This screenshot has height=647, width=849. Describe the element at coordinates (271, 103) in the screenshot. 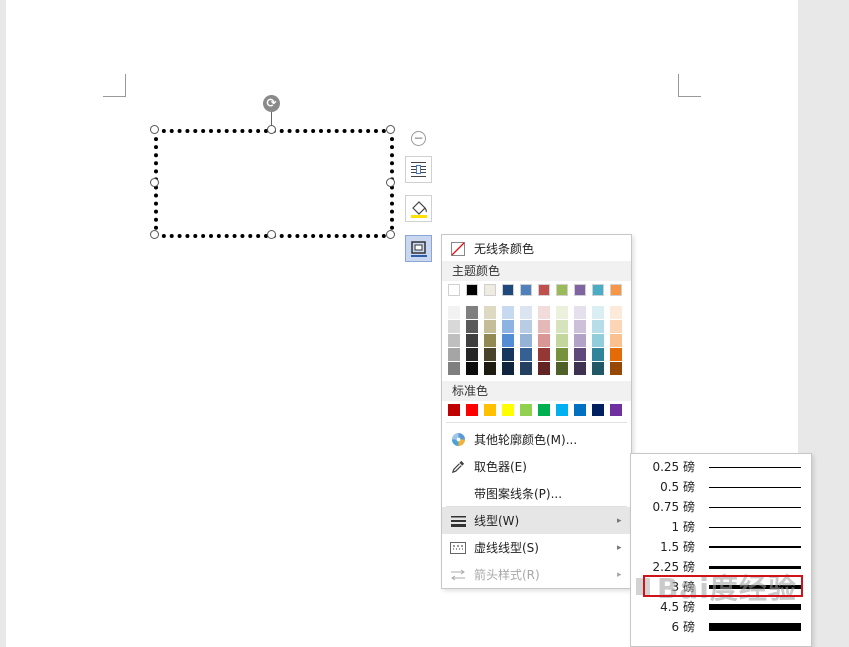

I see `rotate-handle-icon: ⟳` at that location.